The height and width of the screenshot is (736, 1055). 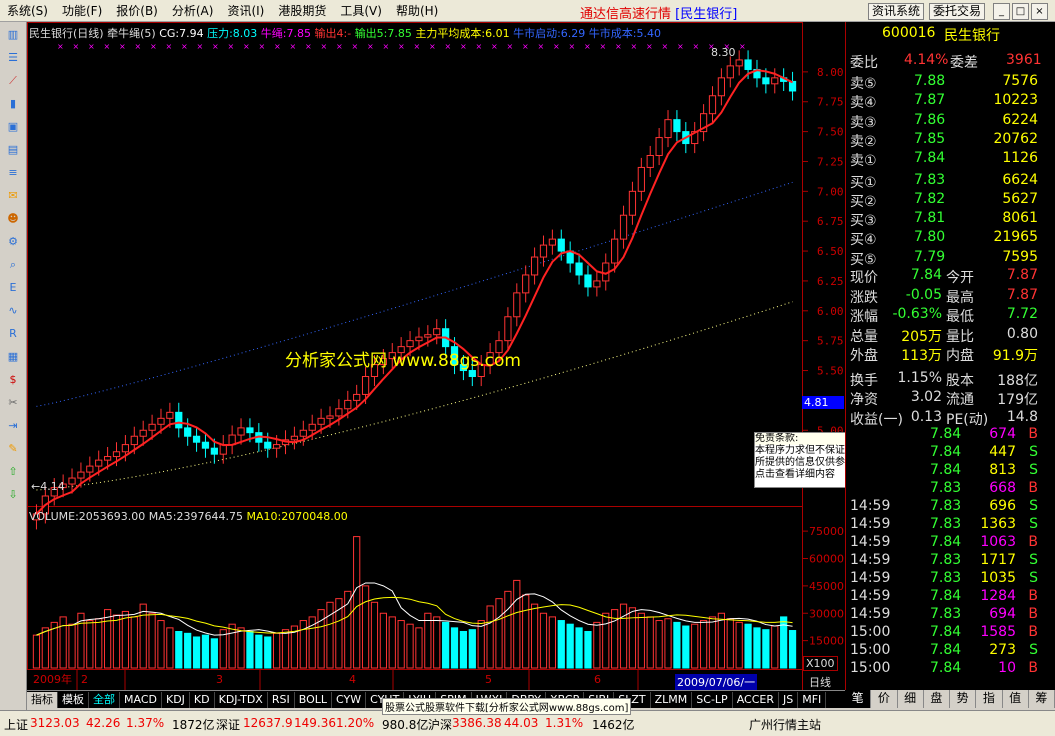 I want to click on window-icon: ▣, so click(x=13, y=127).